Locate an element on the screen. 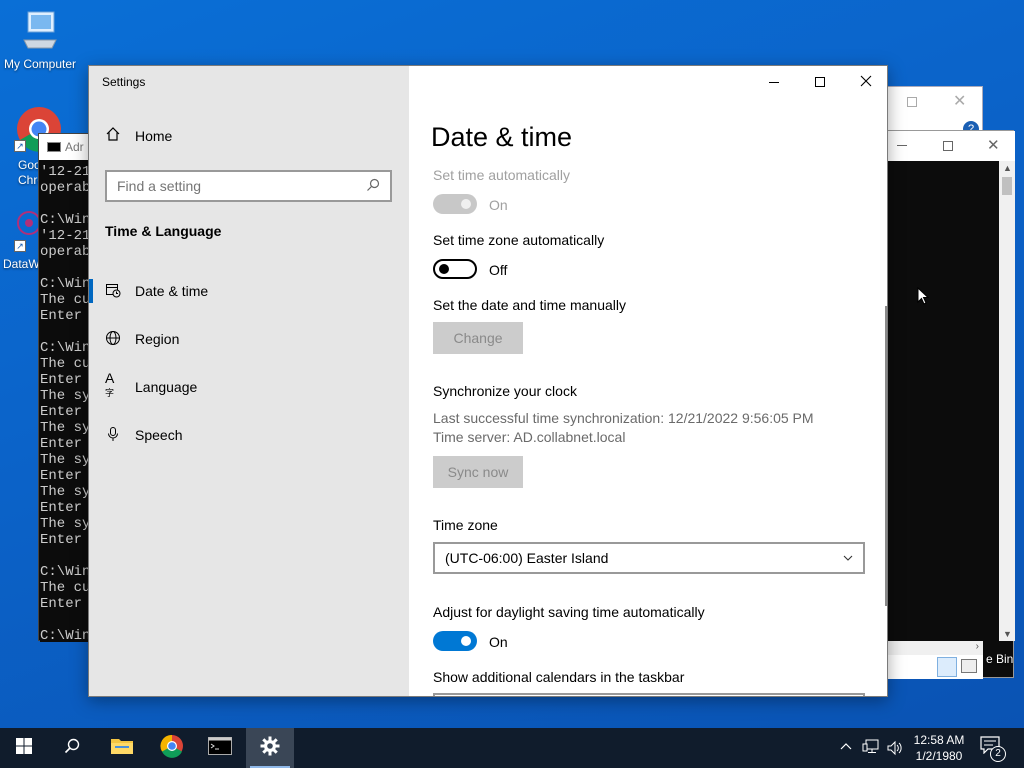  time-zone-label: Time zone is located at coordinates (465, 525).